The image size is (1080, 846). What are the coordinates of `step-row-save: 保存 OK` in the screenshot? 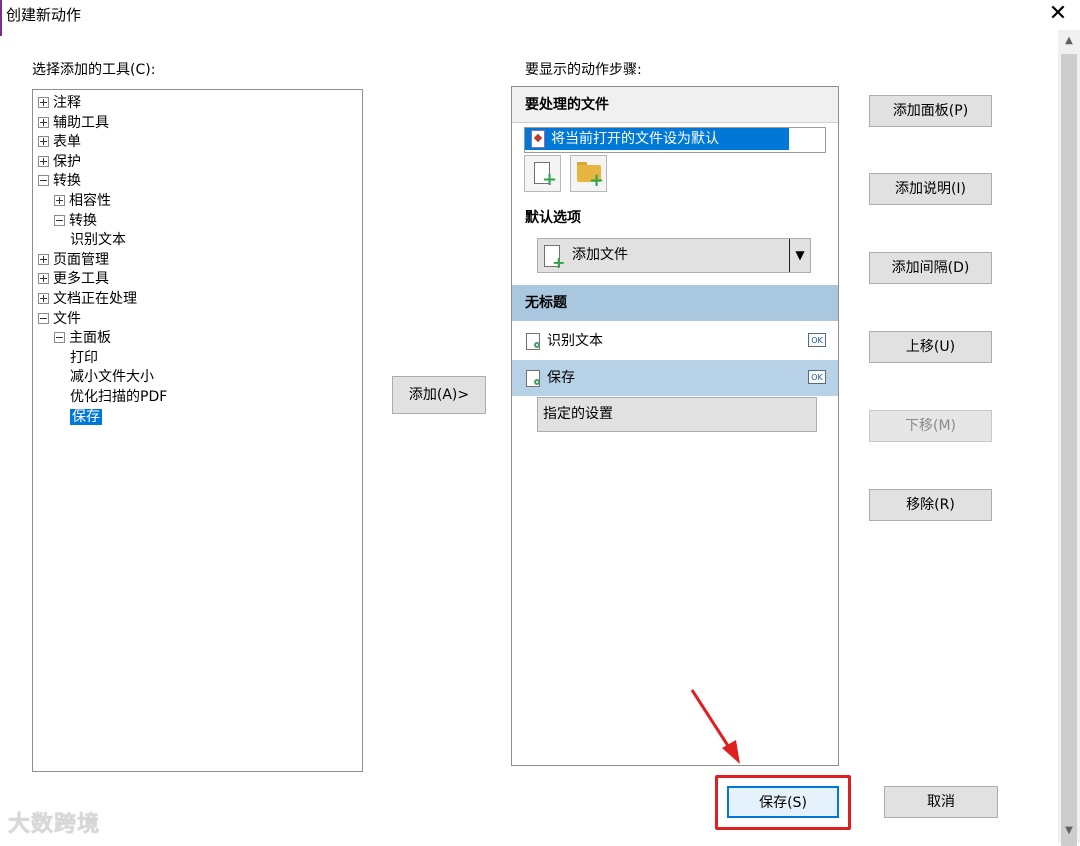 It's located at (675, 378).